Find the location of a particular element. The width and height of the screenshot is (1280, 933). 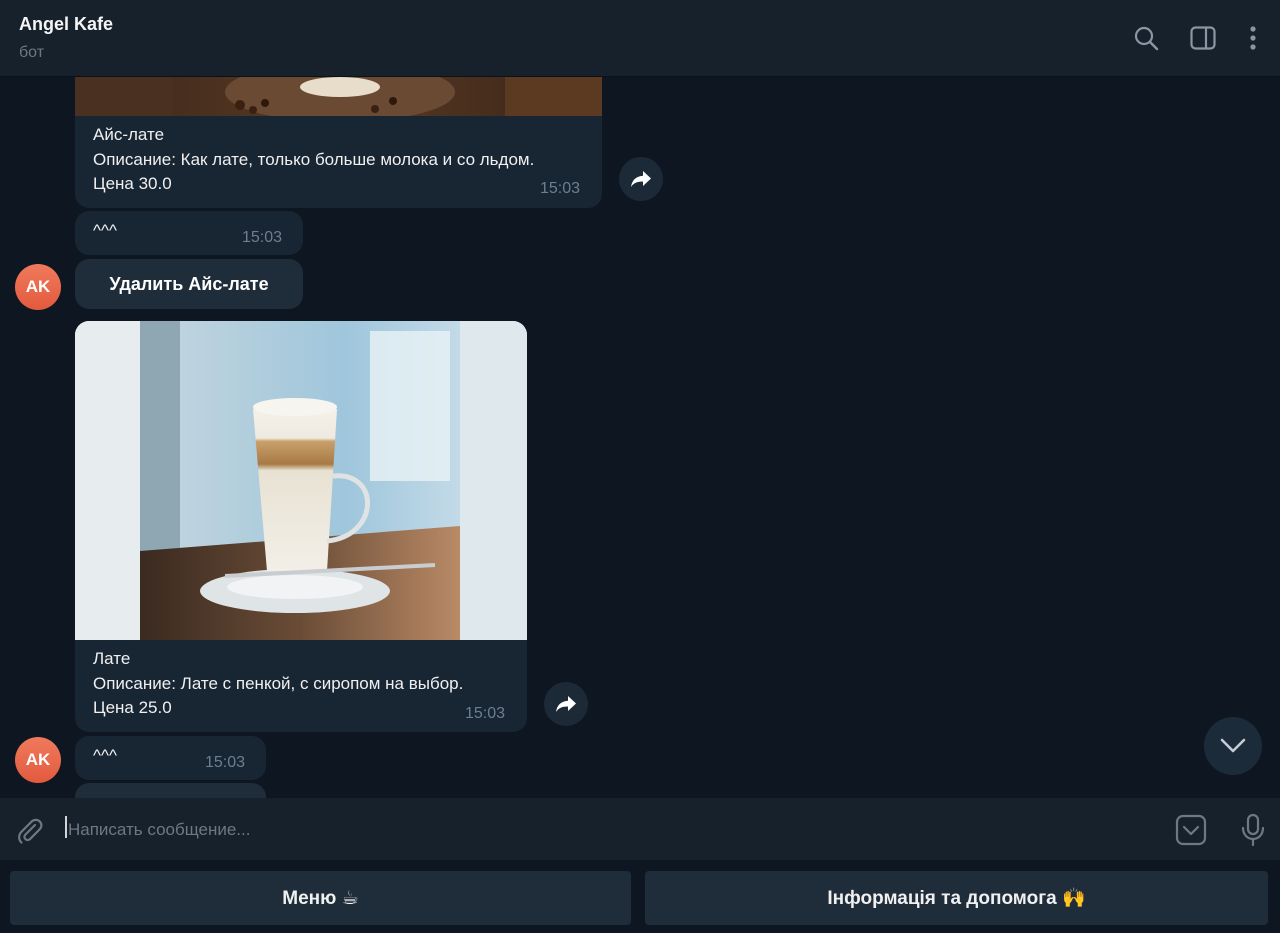

microphone-icon is located at coordinates (1253, 830).